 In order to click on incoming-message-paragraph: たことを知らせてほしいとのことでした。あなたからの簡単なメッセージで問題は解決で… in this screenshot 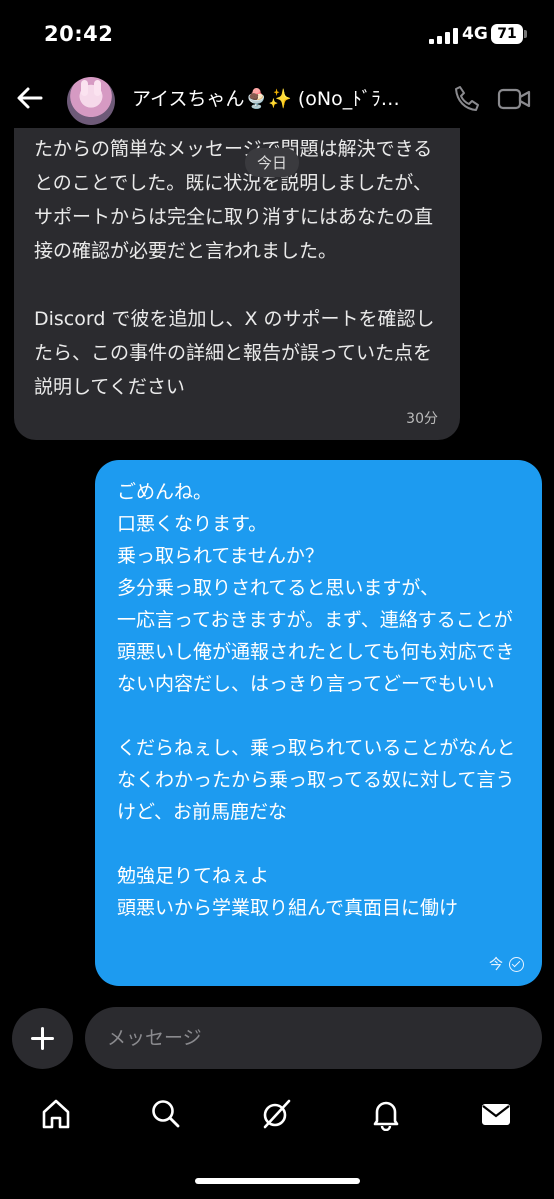, I will do `click(234, 200)`.